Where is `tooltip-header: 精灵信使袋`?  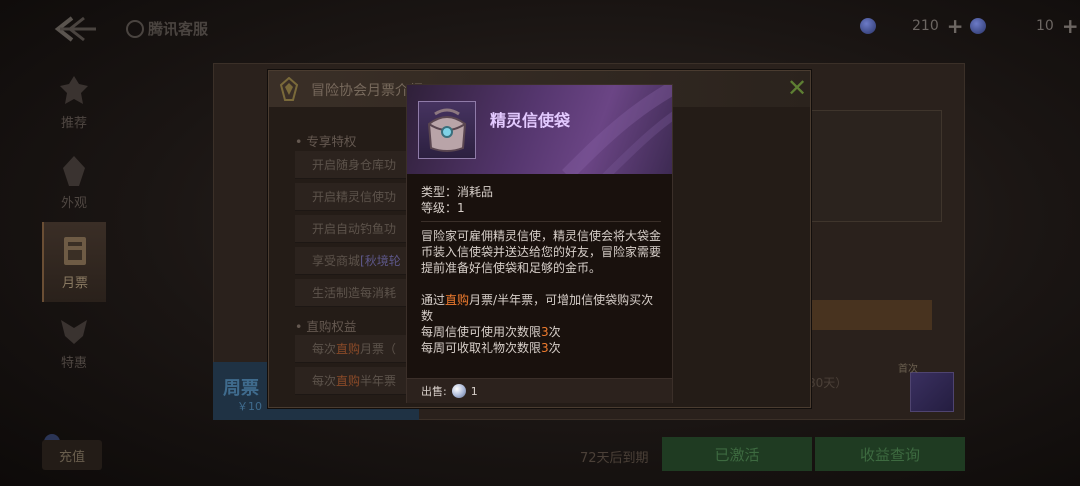
tooltip-header: 精灵信使袋 is located at coordinates (539, 129).